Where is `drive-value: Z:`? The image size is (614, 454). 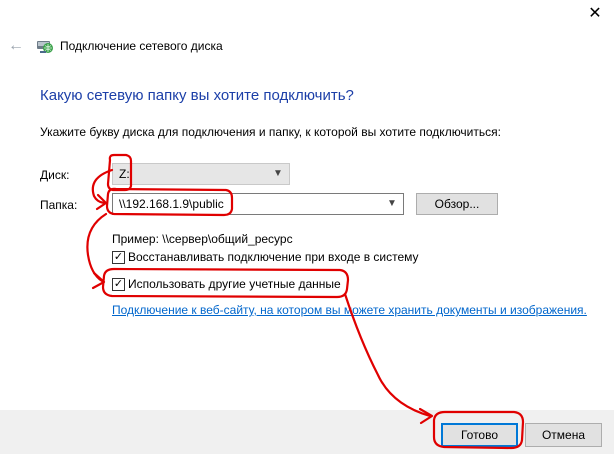 drive-value: Z: is located at coordinates (124, 174).